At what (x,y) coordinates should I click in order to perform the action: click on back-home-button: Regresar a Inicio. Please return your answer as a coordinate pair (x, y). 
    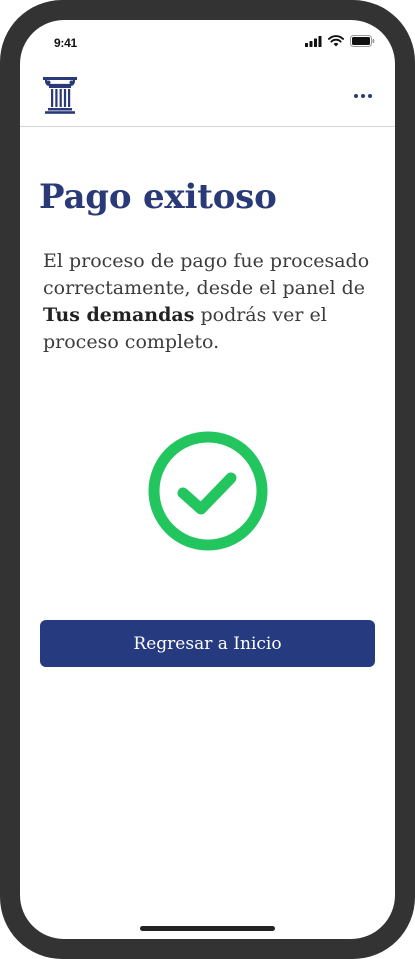
    Looking at the image, I should click on (207, 643).